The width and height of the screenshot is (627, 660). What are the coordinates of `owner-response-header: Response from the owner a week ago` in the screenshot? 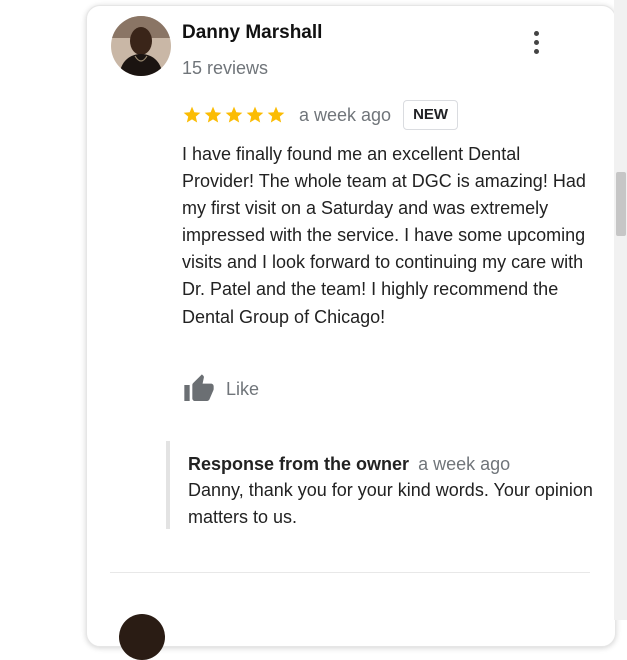 It's located at (398, 464).